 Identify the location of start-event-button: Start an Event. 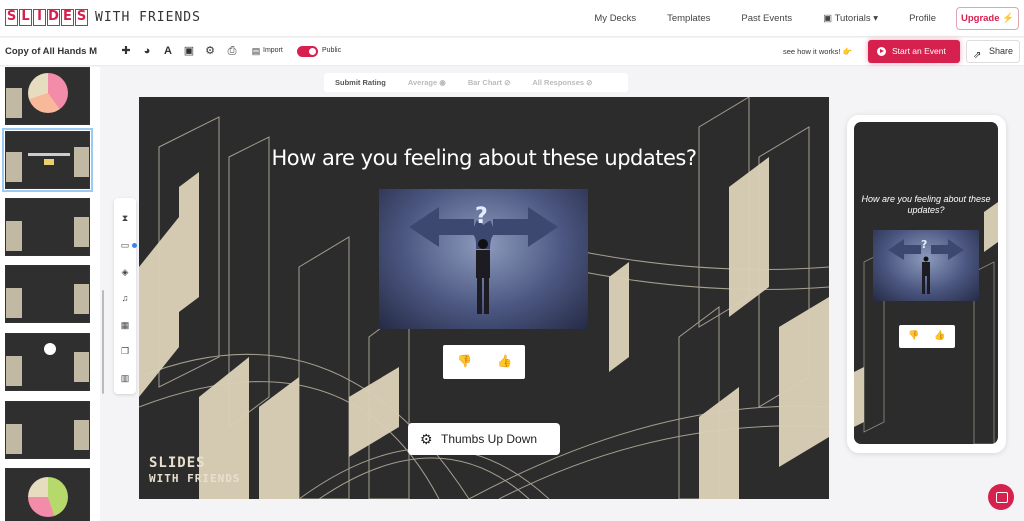
(914, 51).